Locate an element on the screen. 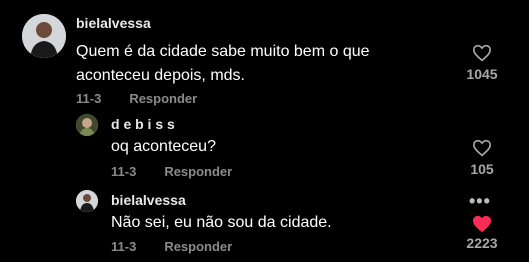 This screenshot has width=529, height=262. like-count: 1045 is located at coordinates (482, 74).